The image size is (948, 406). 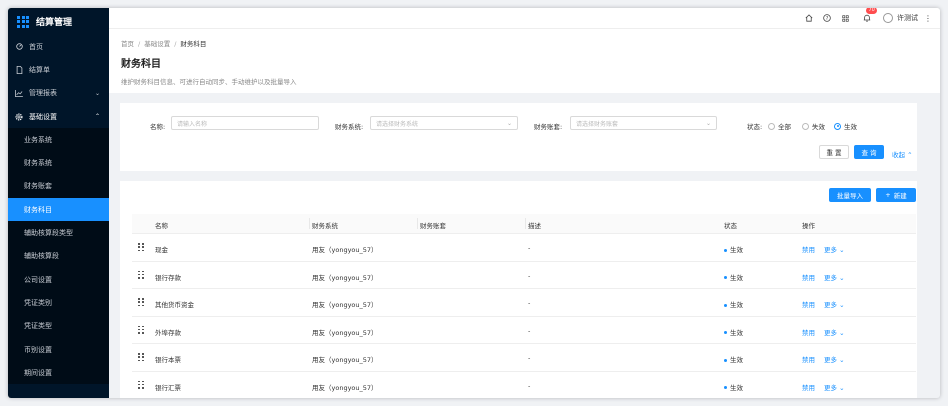 I want to click on apps-icon, so click(x=845, y=18).